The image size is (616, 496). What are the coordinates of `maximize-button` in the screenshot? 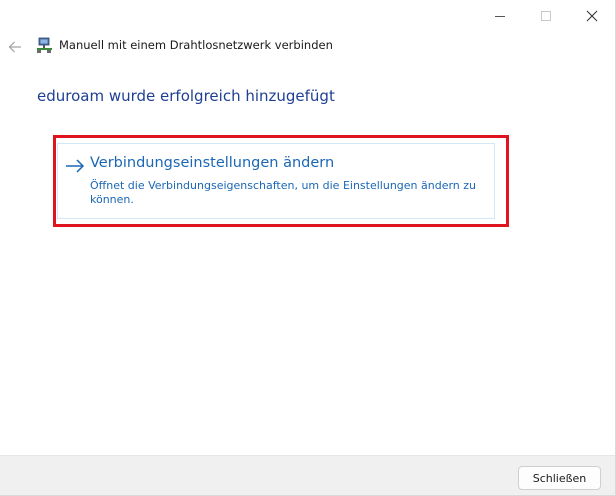 It's located at (546, 16).